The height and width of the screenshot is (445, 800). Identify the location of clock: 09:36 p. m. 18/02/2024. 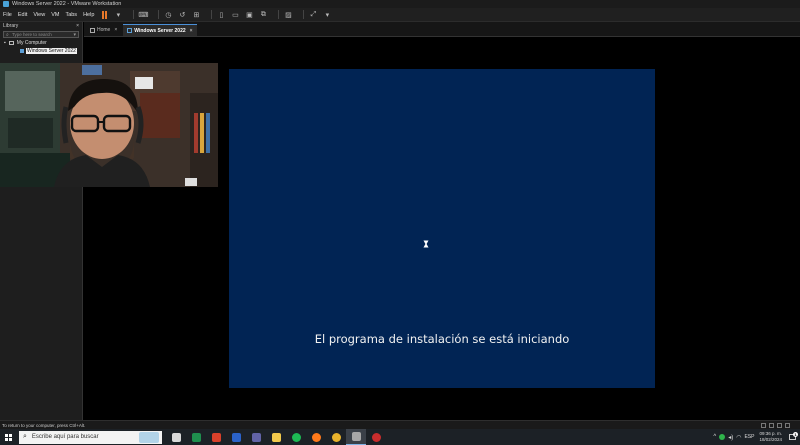
(770, 437).